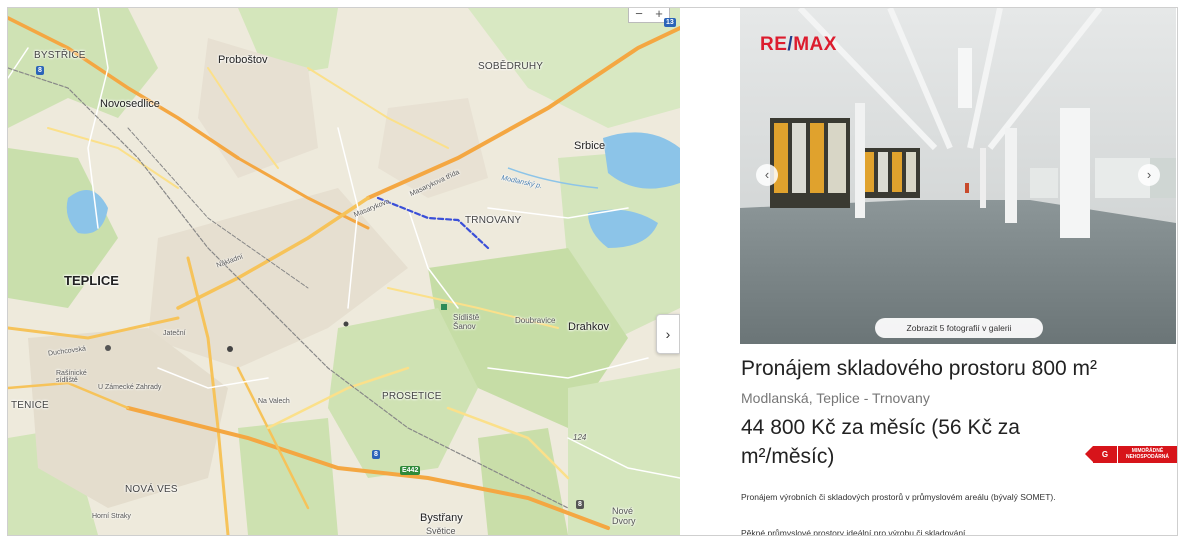  I want to click on listing-address: Modlanská, Teplice - Trnovany, so click(835, 398).